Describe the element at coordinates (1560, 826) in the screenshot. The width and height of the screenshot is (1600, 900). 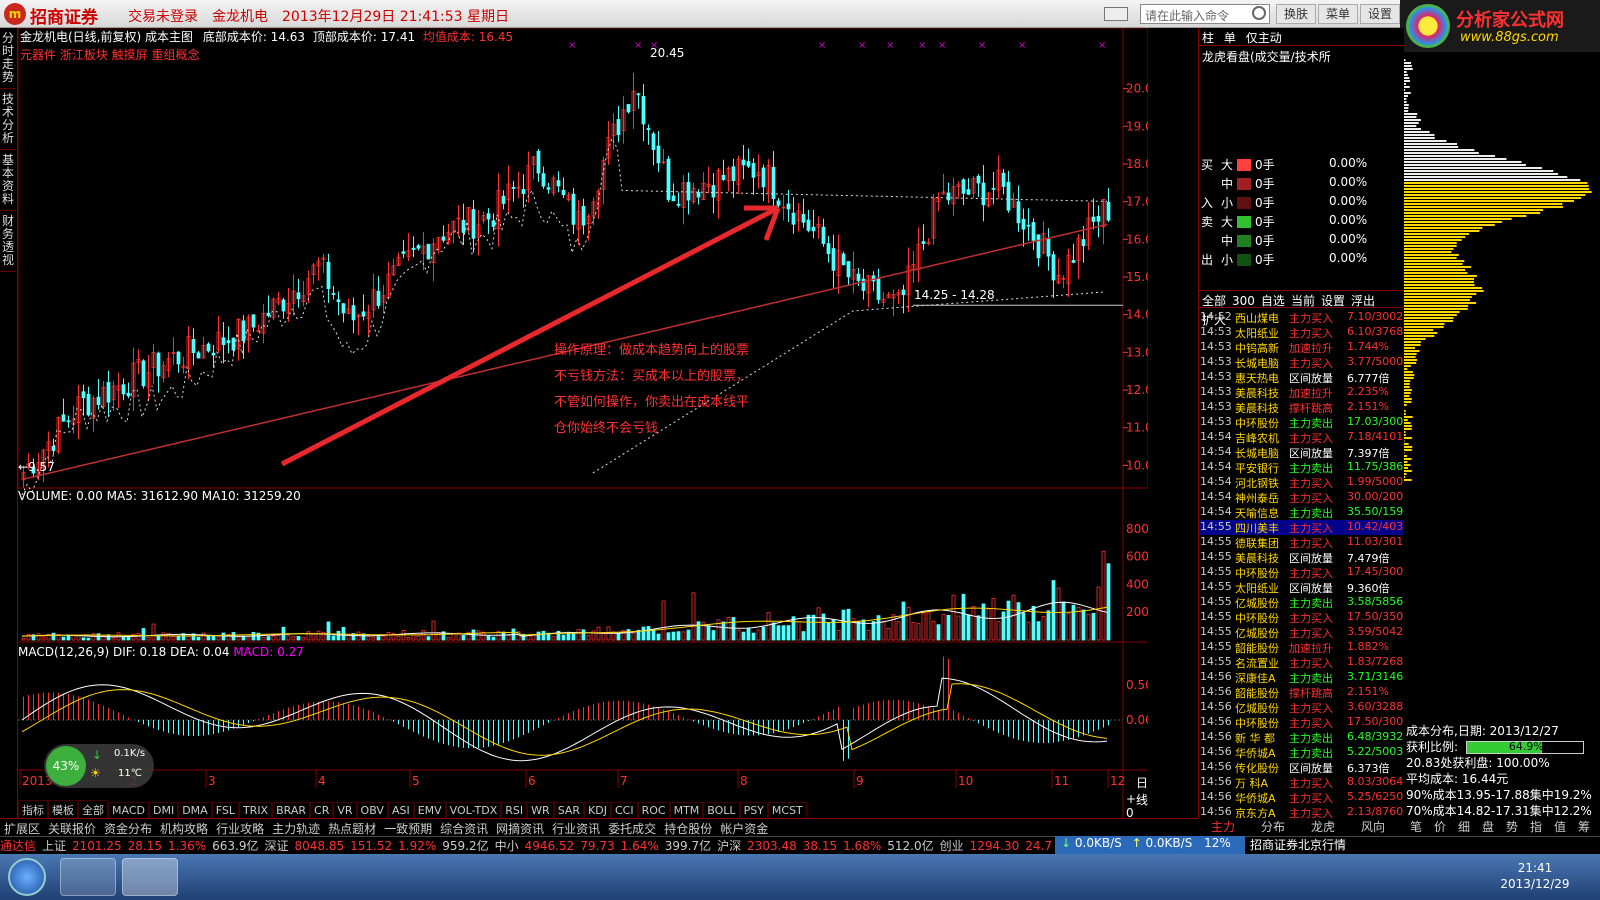
I see `cost-tab: 值` at that location.